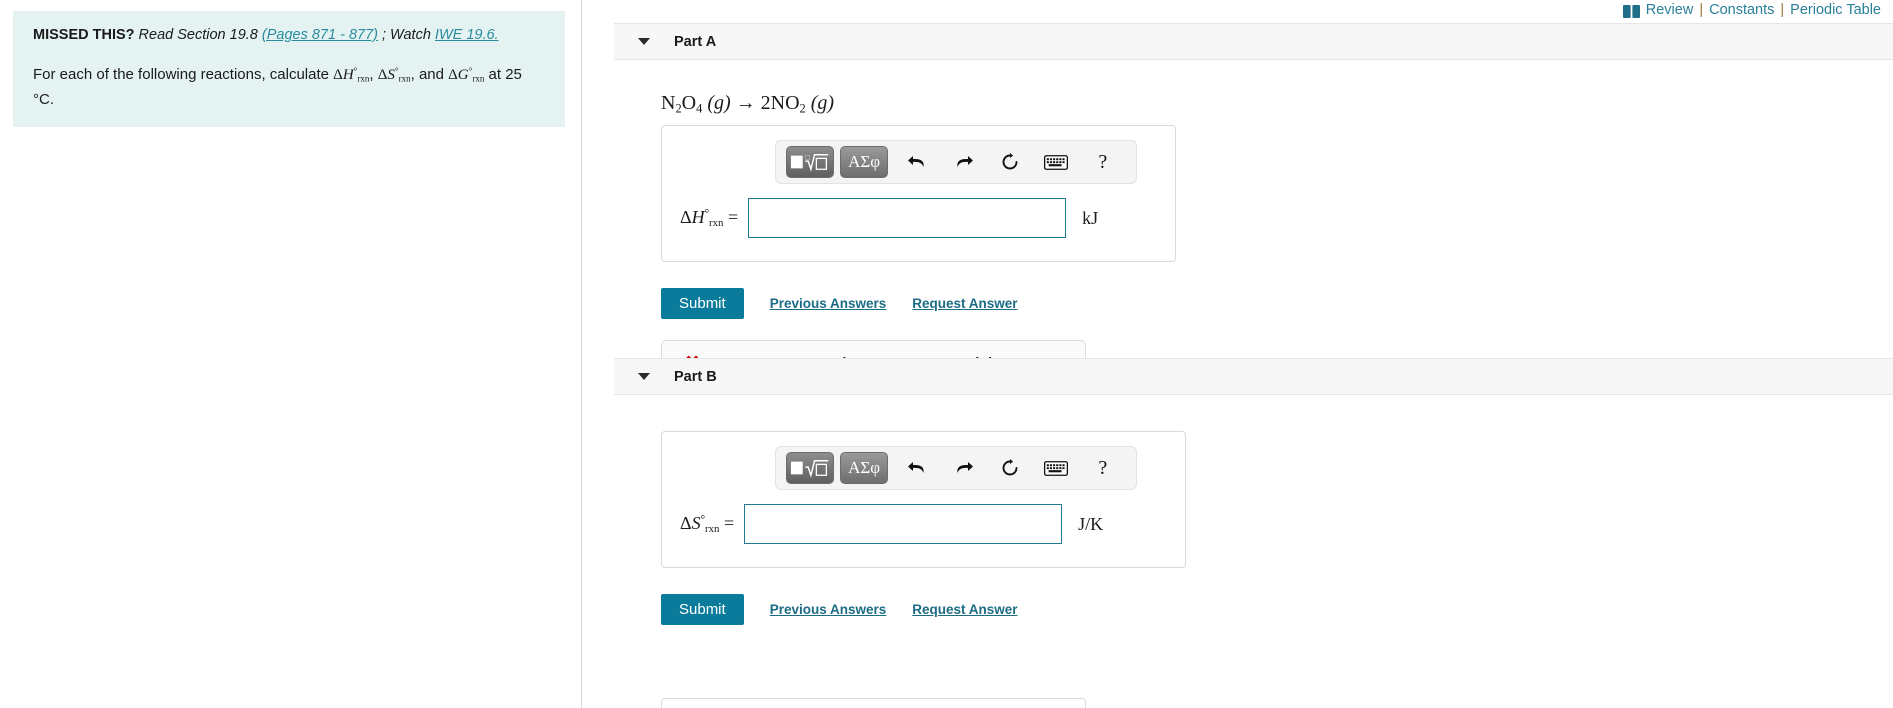 The width and height of the screenshot is (1893, 708). I want to click on part-b-unit: J/K, so click(1091, 523).